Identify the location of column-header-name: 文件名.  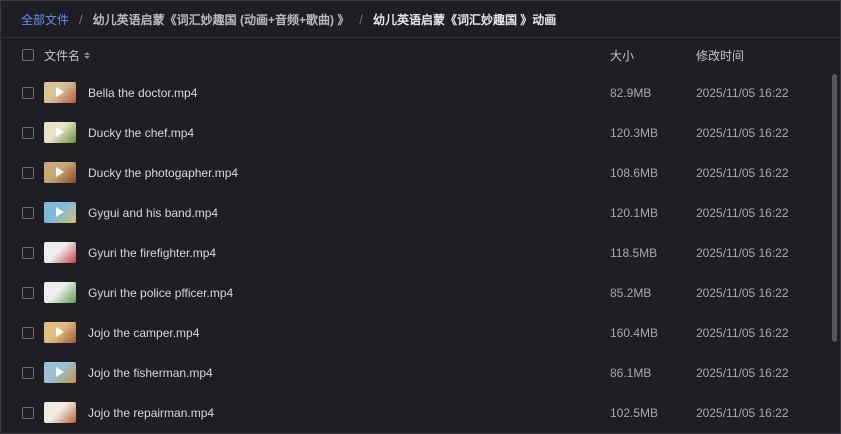
(67, 55).